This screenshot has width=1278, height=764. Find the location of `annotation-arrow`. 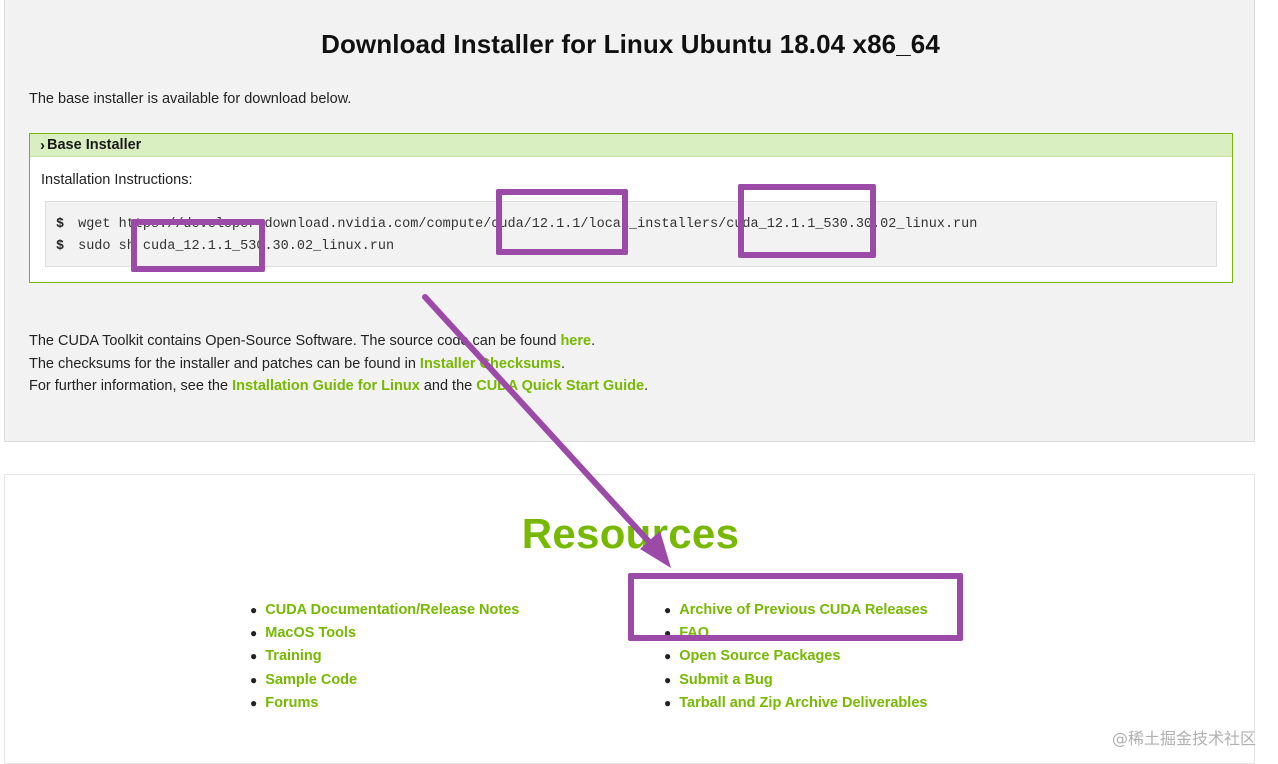

annotation-arrow is located at coordinates (546, 431).